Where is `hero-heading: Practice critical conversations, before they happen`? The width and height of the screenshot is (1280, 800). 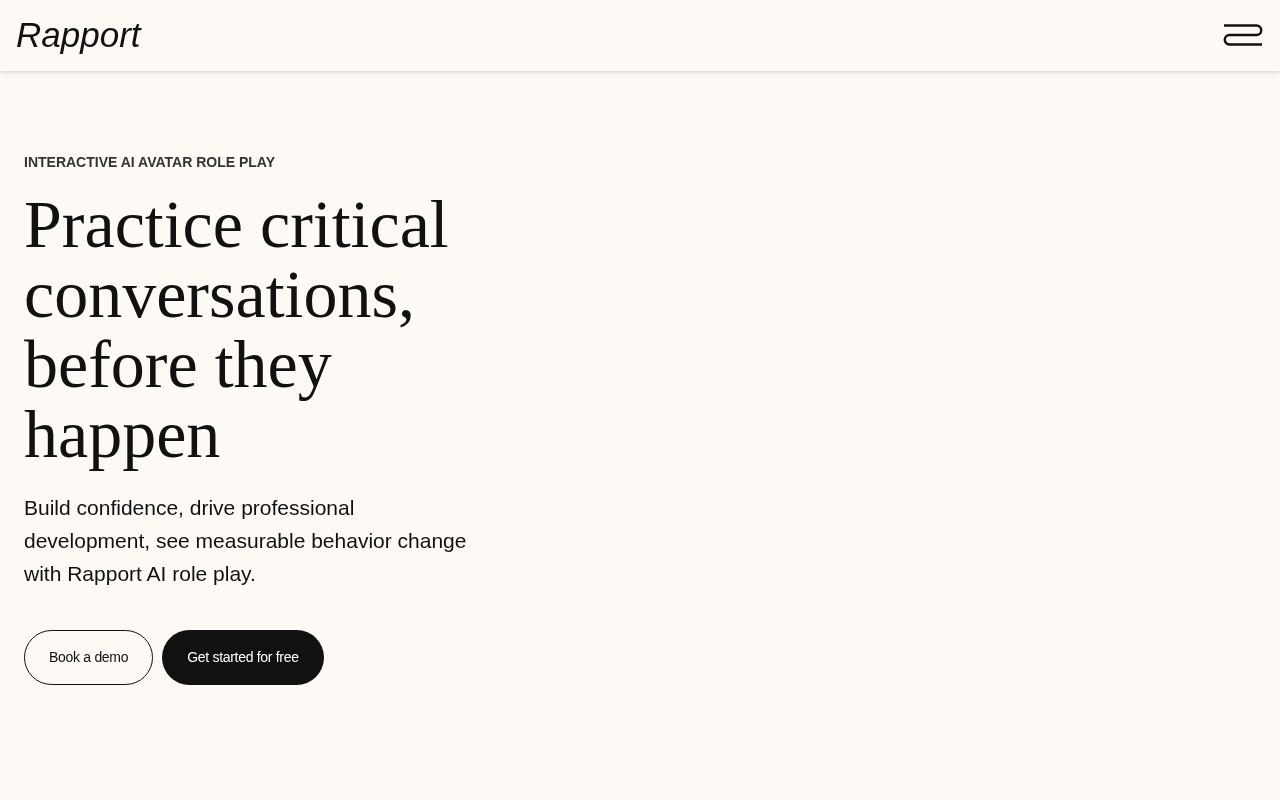
hero-heading: Practice critical conversations, before they happen is located at coordinates (237, 329).